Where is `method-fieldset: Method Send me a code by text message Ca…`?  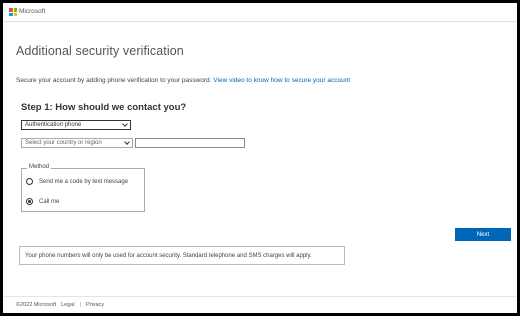 method-fieldset: Method Send me a code by text message Ca… is located at coordinates (83, 188).